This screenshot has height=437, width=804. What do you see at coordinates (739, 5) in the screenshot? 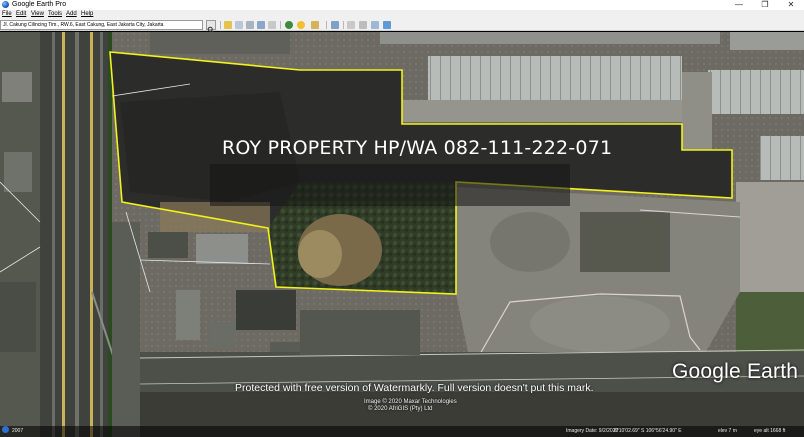
I see `minimize-button: —` at bounding box center [739, 5].